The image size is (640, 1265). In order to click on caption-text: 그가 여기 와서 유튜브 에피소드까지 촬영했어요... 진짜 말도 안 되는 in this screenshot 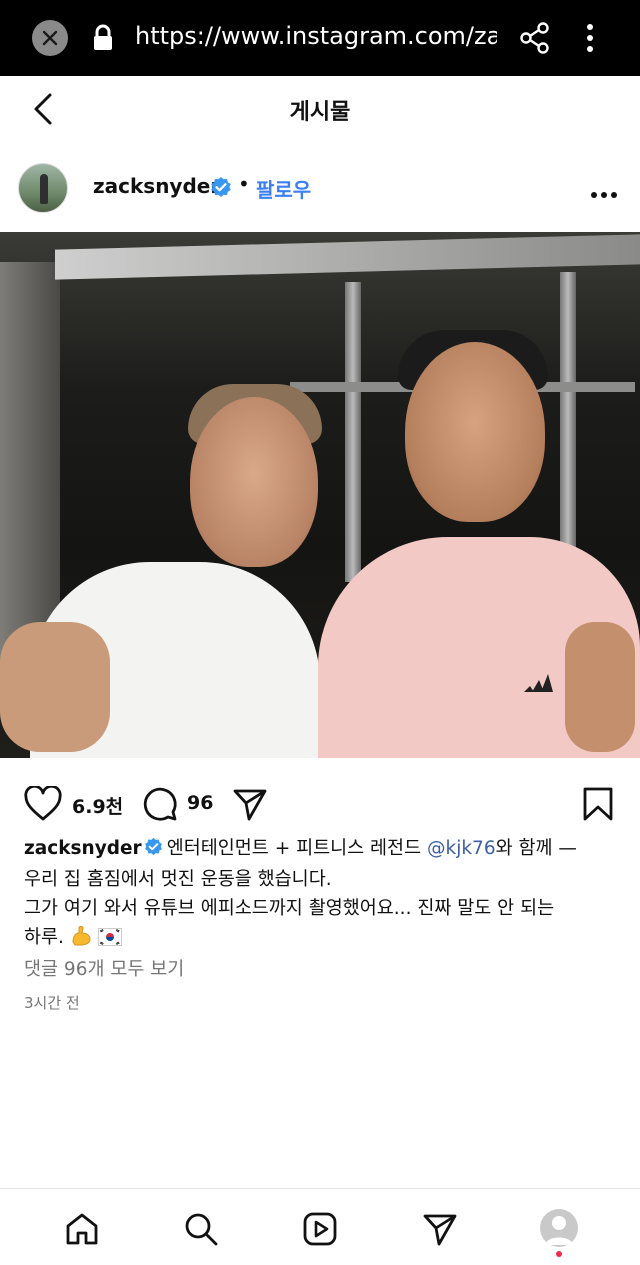, I will do `click(289, 908)`.